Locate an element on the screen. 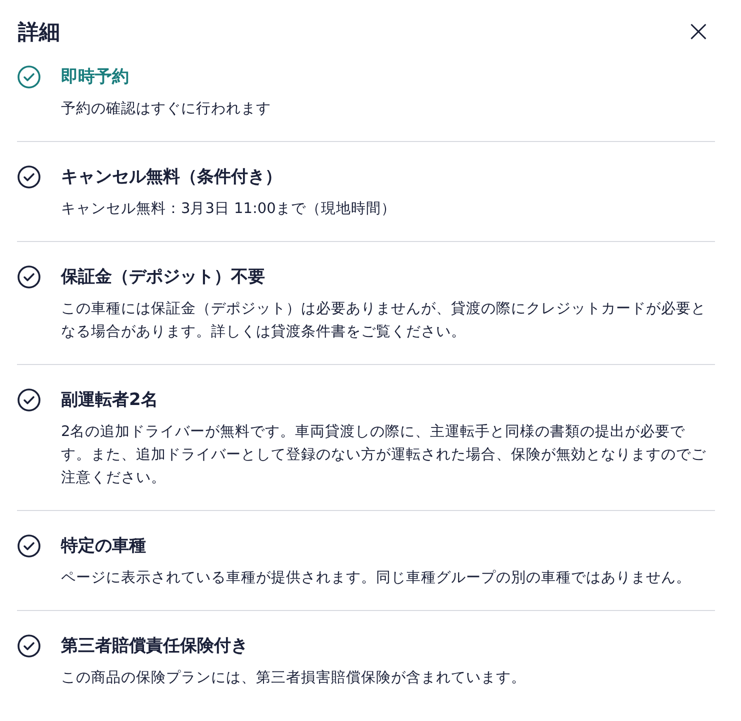 The image size is (741, 721). close-button: × is located at coordinates (698, 32).